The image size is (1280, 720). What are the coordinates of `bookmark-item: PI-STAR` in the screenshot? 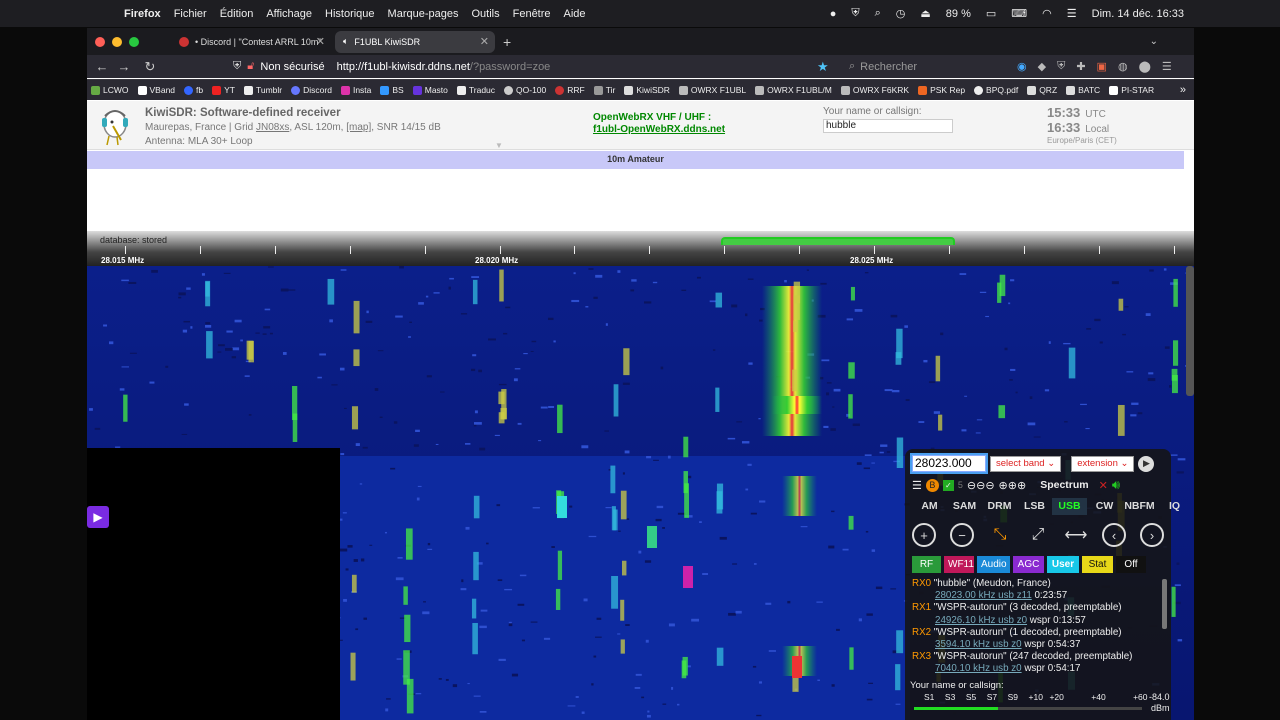 It's located at (1131, 90).